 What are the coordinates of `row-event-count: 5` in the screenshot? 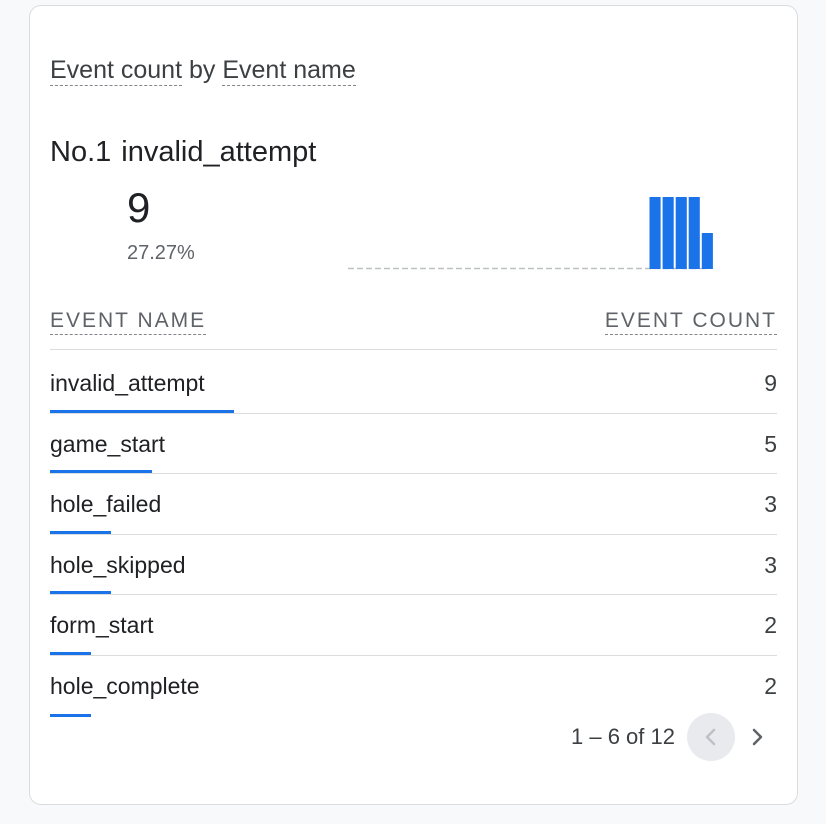 It's located at (770, 443).